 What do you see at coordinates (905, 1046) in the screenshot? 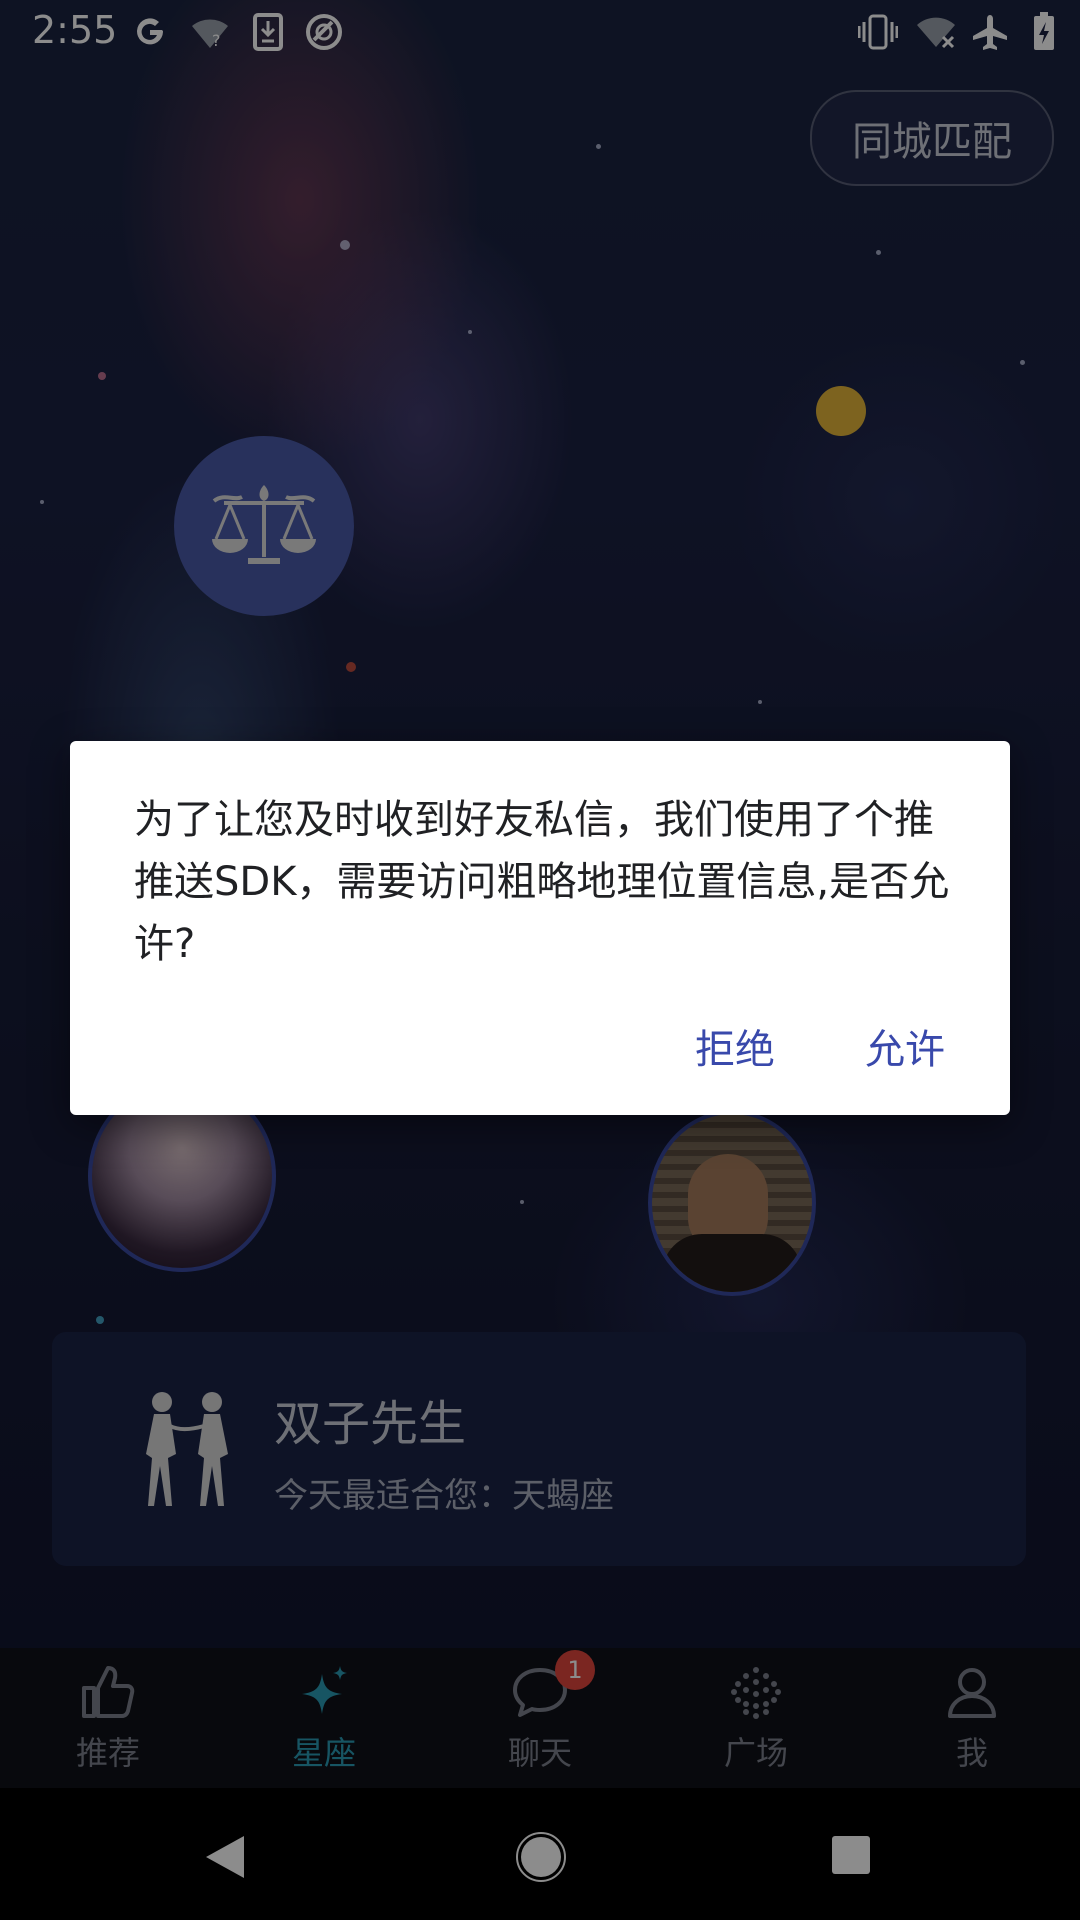
I see `allow-button: 允许` at bounding box center [905, 1046].